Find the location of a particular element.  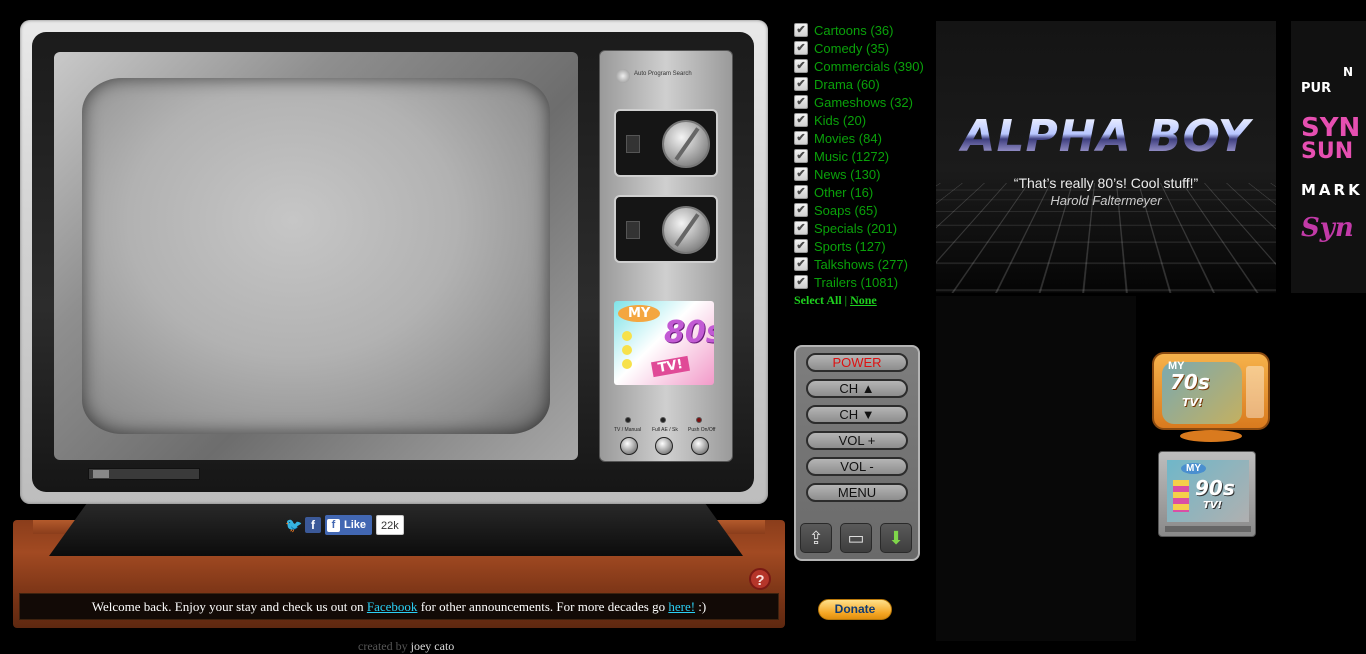

channel-up-button: CH ▲ is located at coordinates (857, 388).